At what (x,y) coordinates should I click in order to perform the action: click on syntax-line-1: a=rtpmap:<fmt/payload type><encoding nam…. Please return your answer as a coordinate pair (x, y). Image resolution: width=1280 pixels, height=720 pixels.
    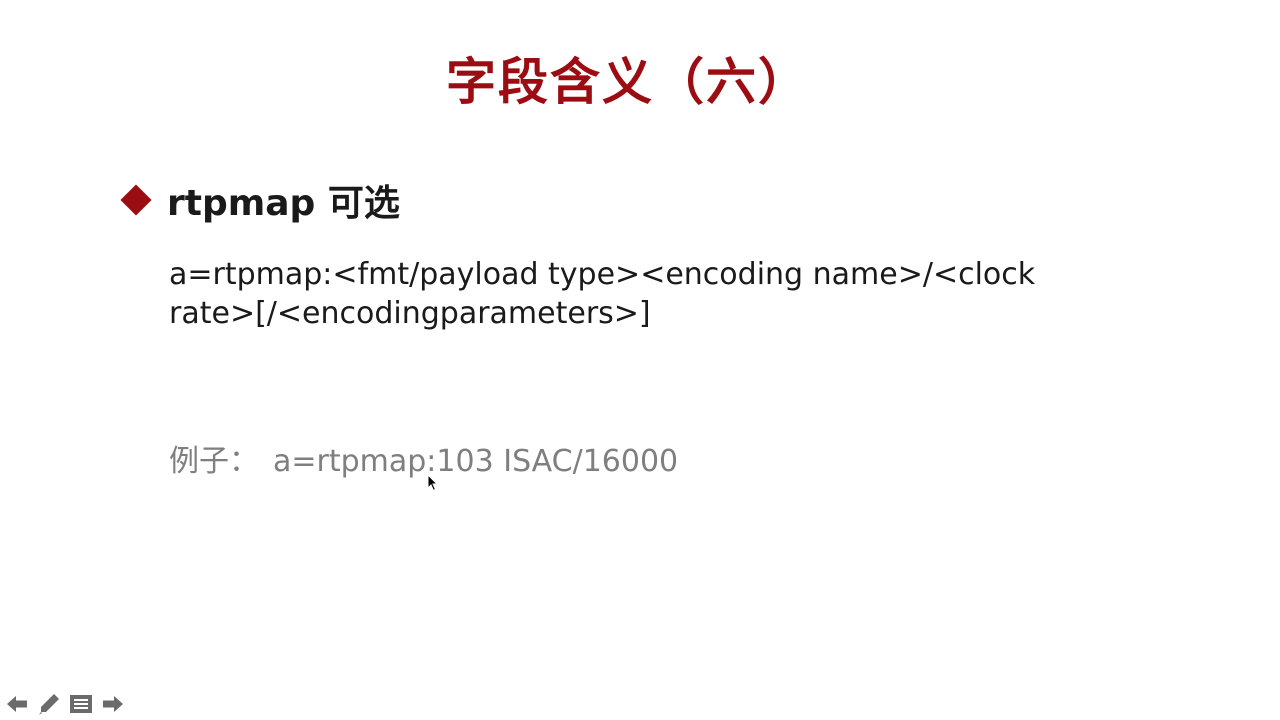
    Looking at the image, I should click on (602, 274).